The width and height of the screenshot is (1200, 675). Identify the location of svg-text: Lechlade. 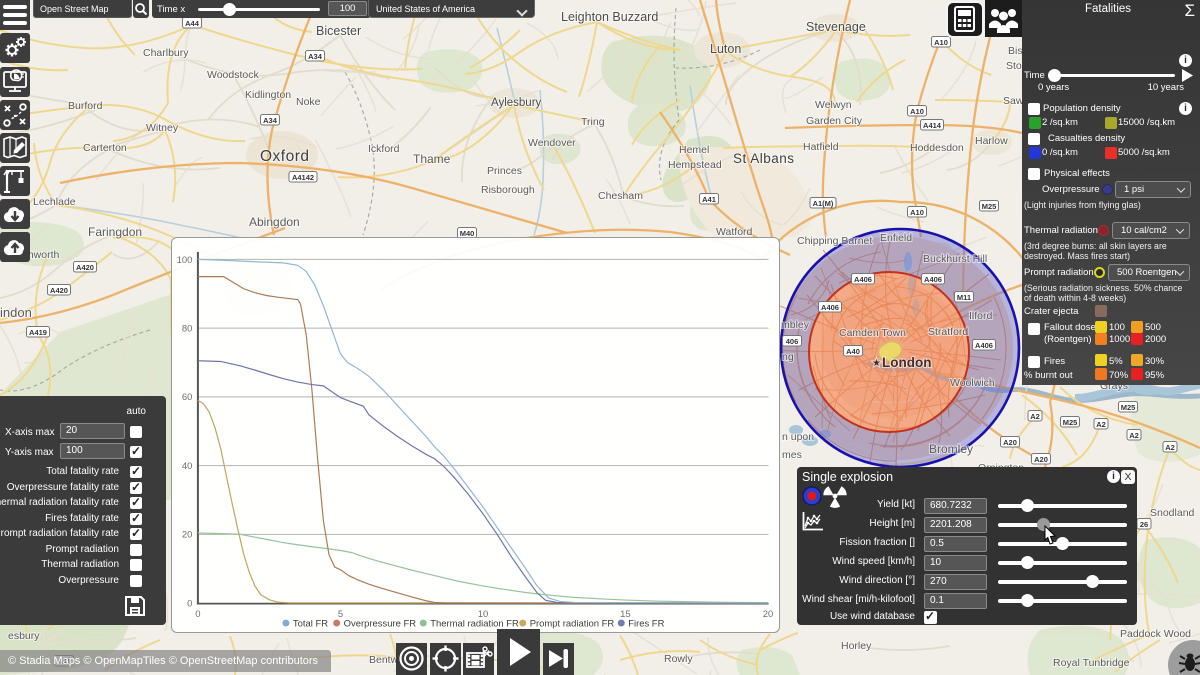
(54, 202).